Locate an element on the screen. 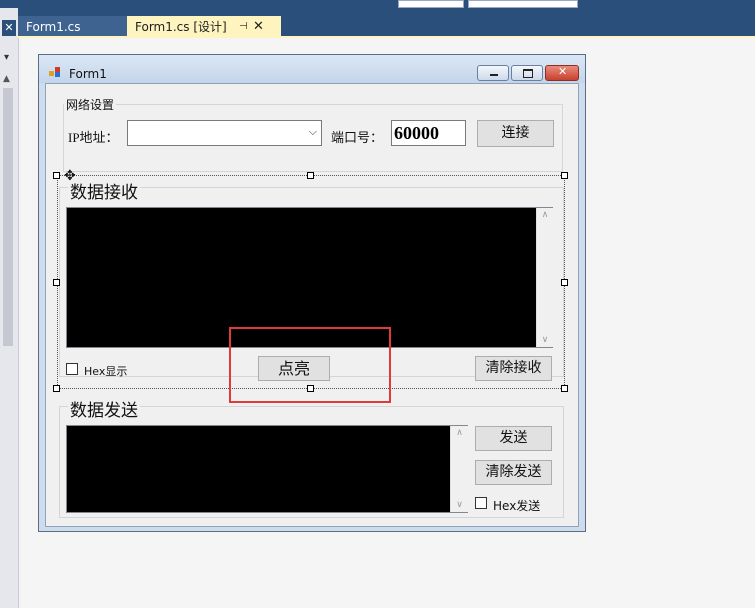 This screenshot has width=755, height=608. chevron-down-icon: ⌵ is located at coordinates (313, 132).